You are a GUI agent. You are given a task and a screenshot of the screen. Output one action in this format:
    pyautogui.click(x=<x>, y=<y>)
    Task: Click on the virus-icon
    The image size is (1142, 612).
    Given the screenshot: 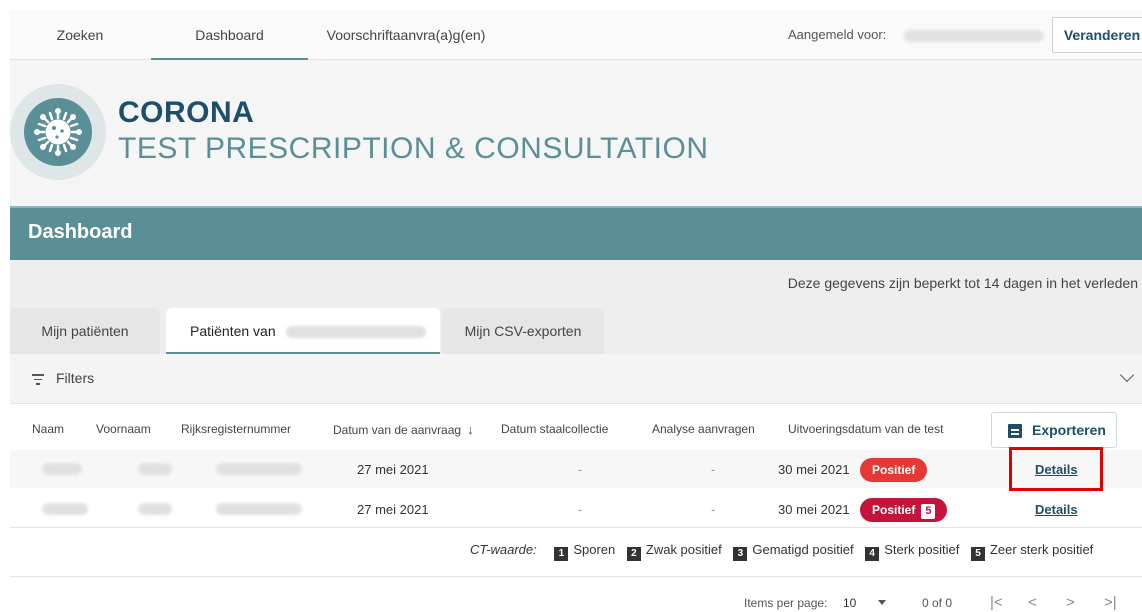 What is the action you would take?
    pyautogui.click(x=58, y=132)
    